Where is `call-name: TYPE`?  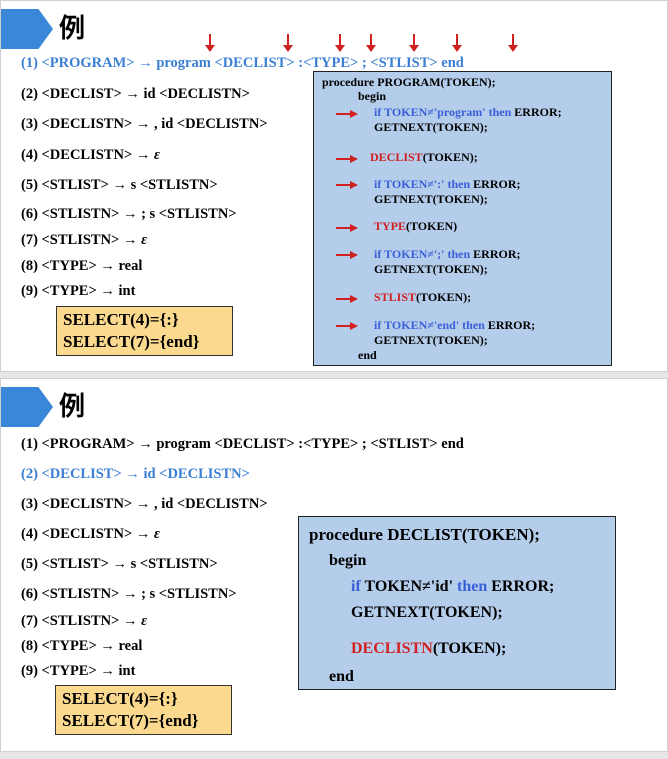
call-name: TYPE is located at coordinates (390, 226).